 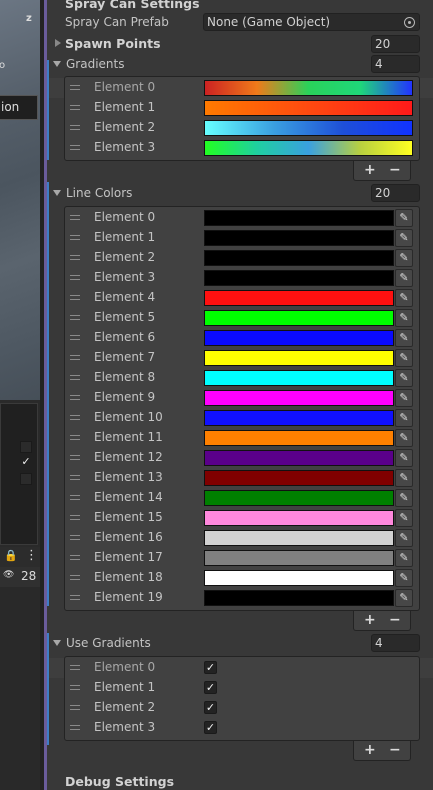 What do you see at coordinates (113, 43) in the screenshot?
I see `spawn-points-label: Spawn Points` at bounding box center [113, 43].